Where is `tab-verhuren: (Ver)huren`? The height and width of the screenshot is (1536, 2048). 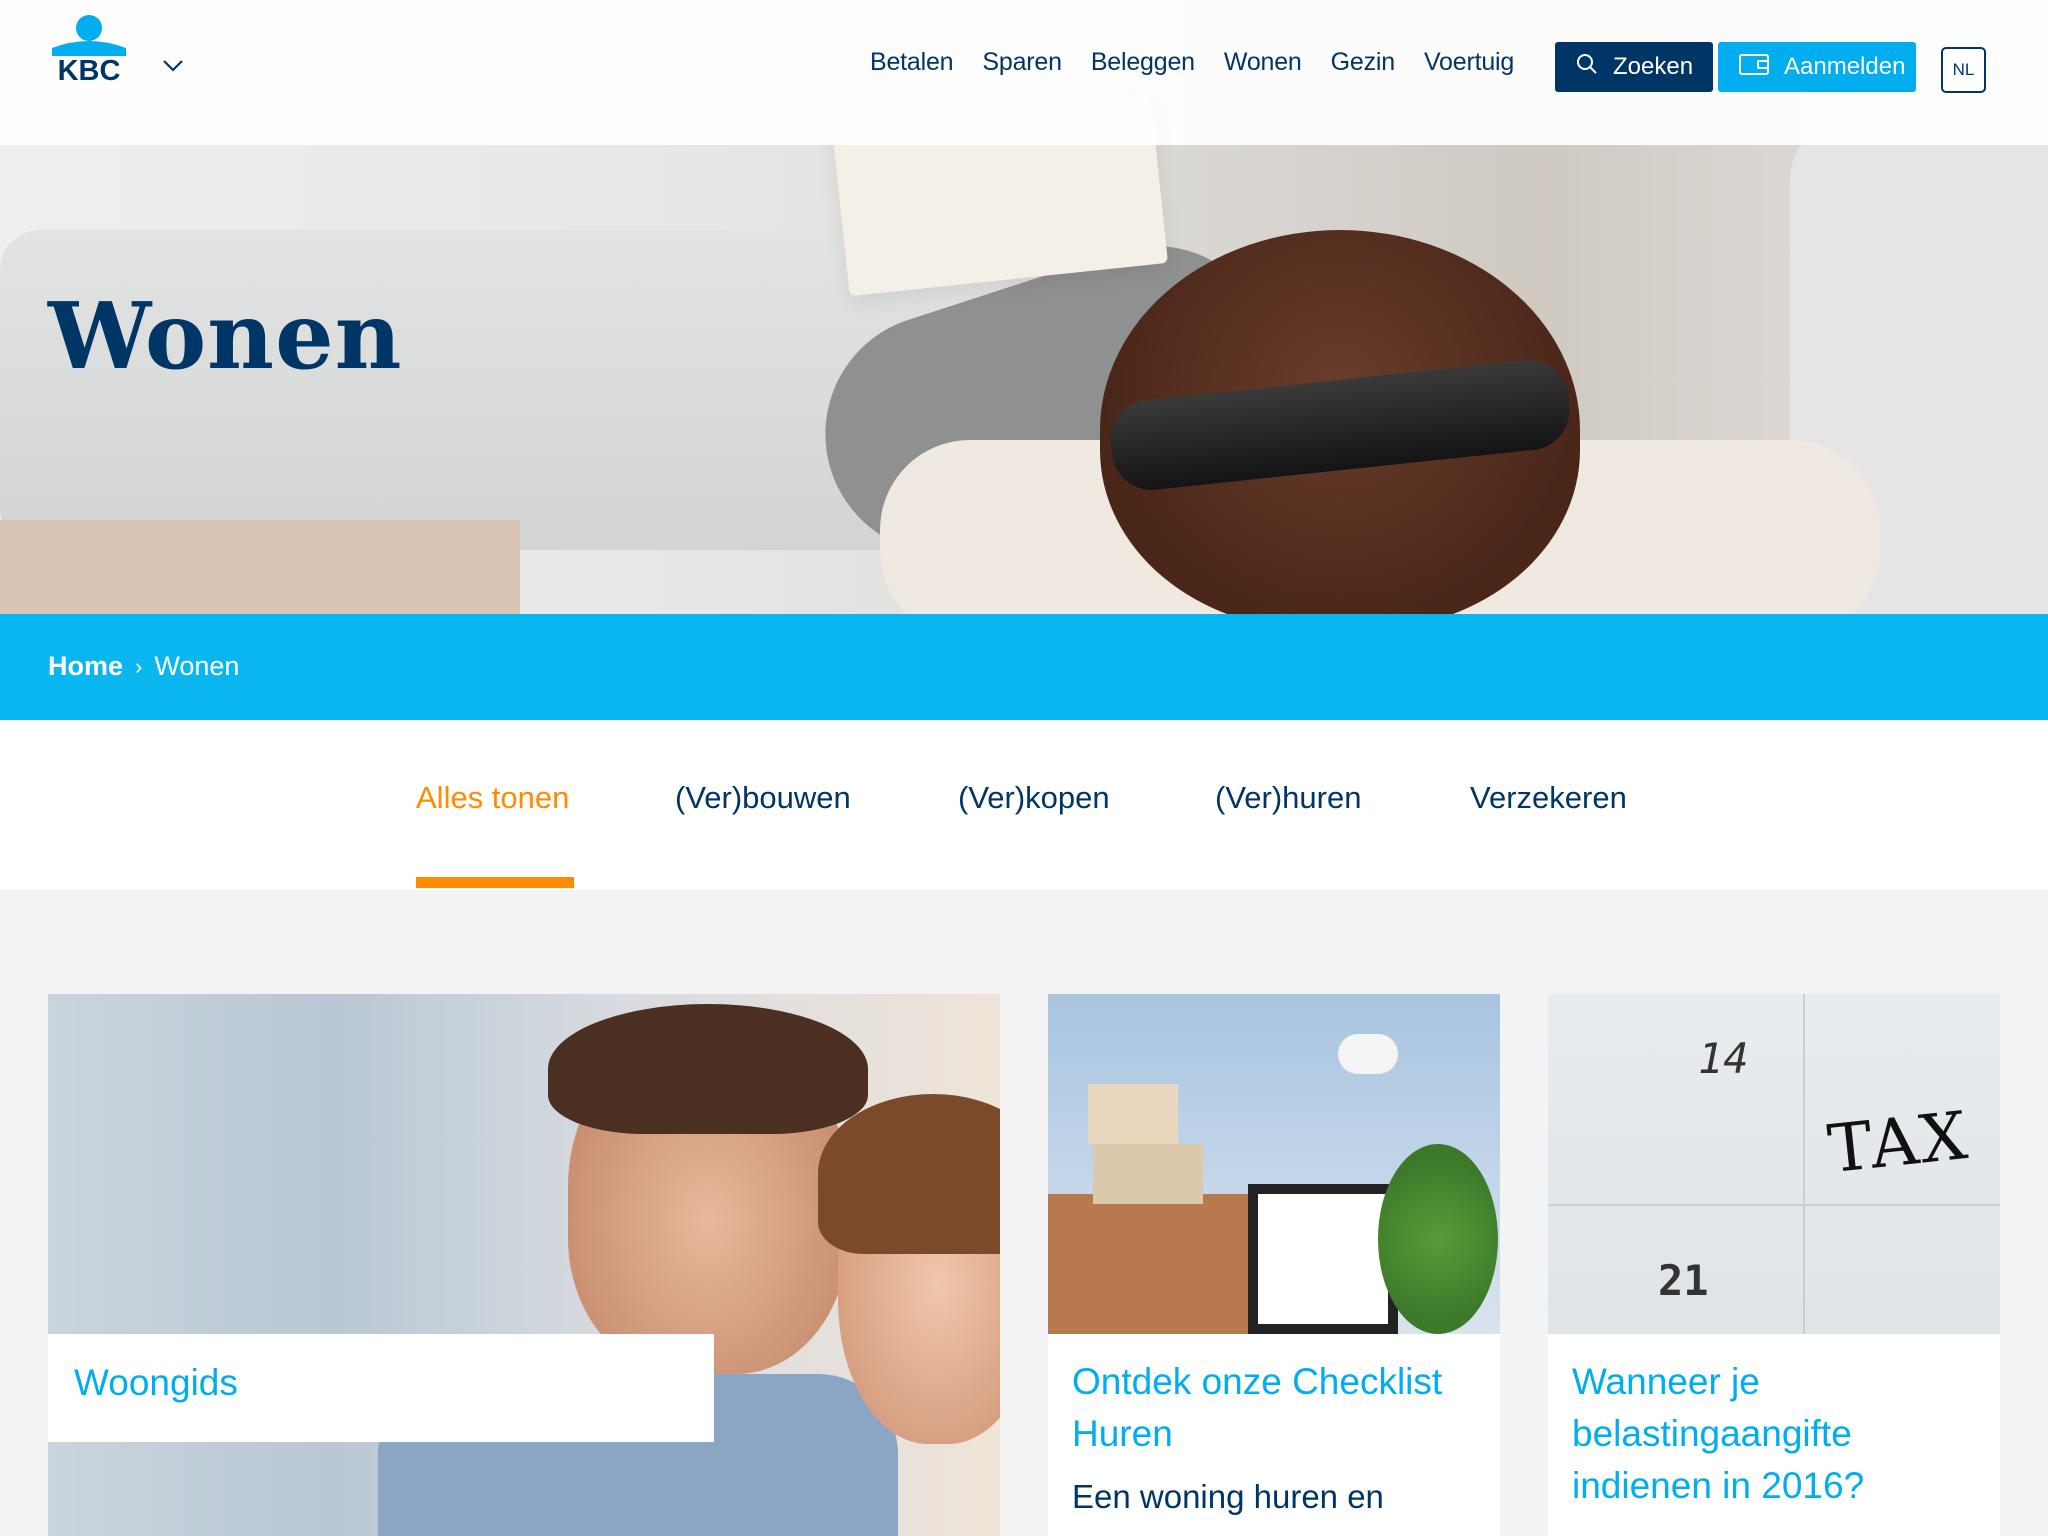 tab-verhuren: (Ver)huren is located at coordinates (1288, 798).